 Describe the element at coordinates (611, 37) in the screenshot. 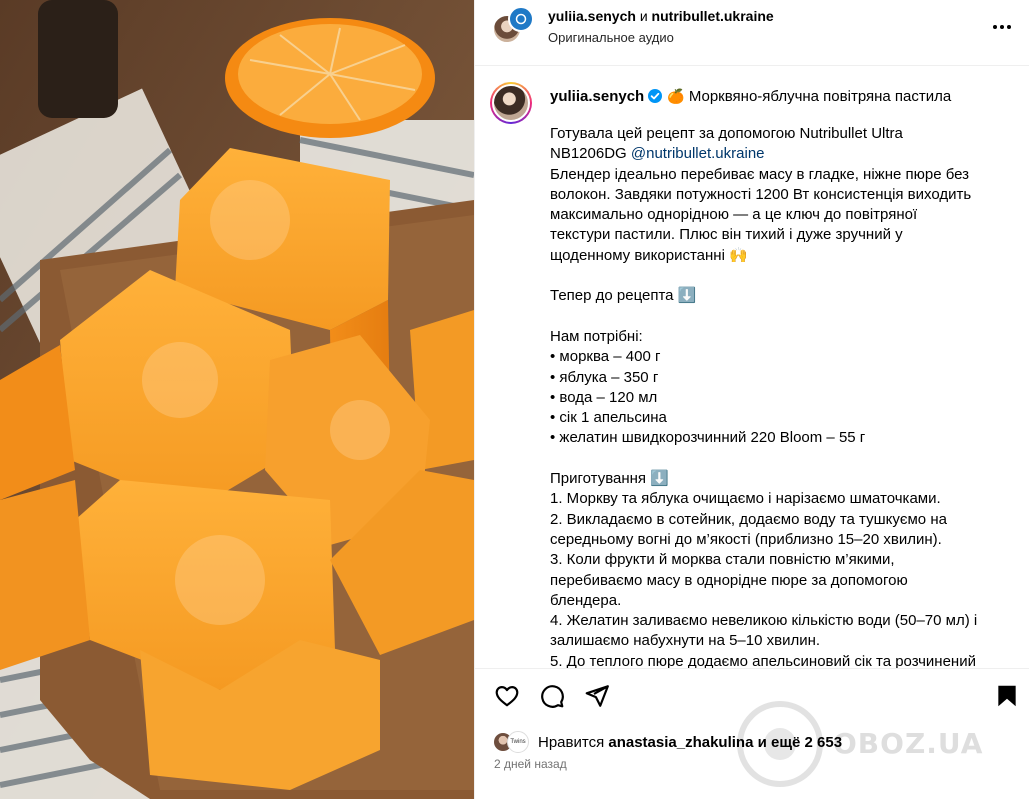

I see `original-audio-link: Оригинальное аудио` at that location.